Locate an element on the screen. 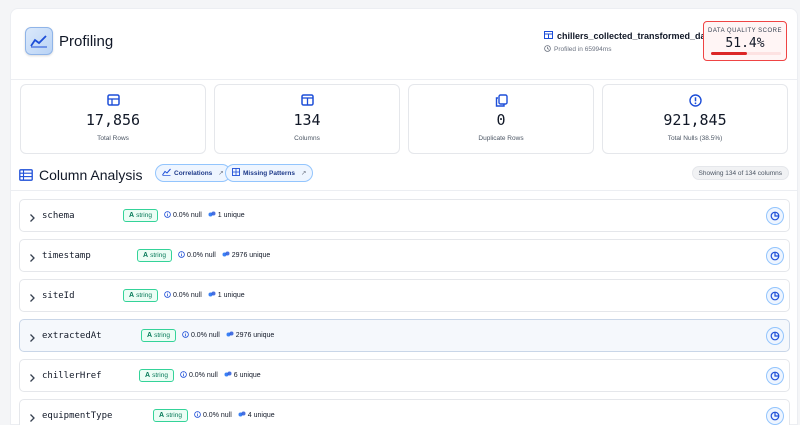 The image size is (800, 425). stat-duplicate-rows: 0 Duplicate Rows is located at coordinates (501, 119).